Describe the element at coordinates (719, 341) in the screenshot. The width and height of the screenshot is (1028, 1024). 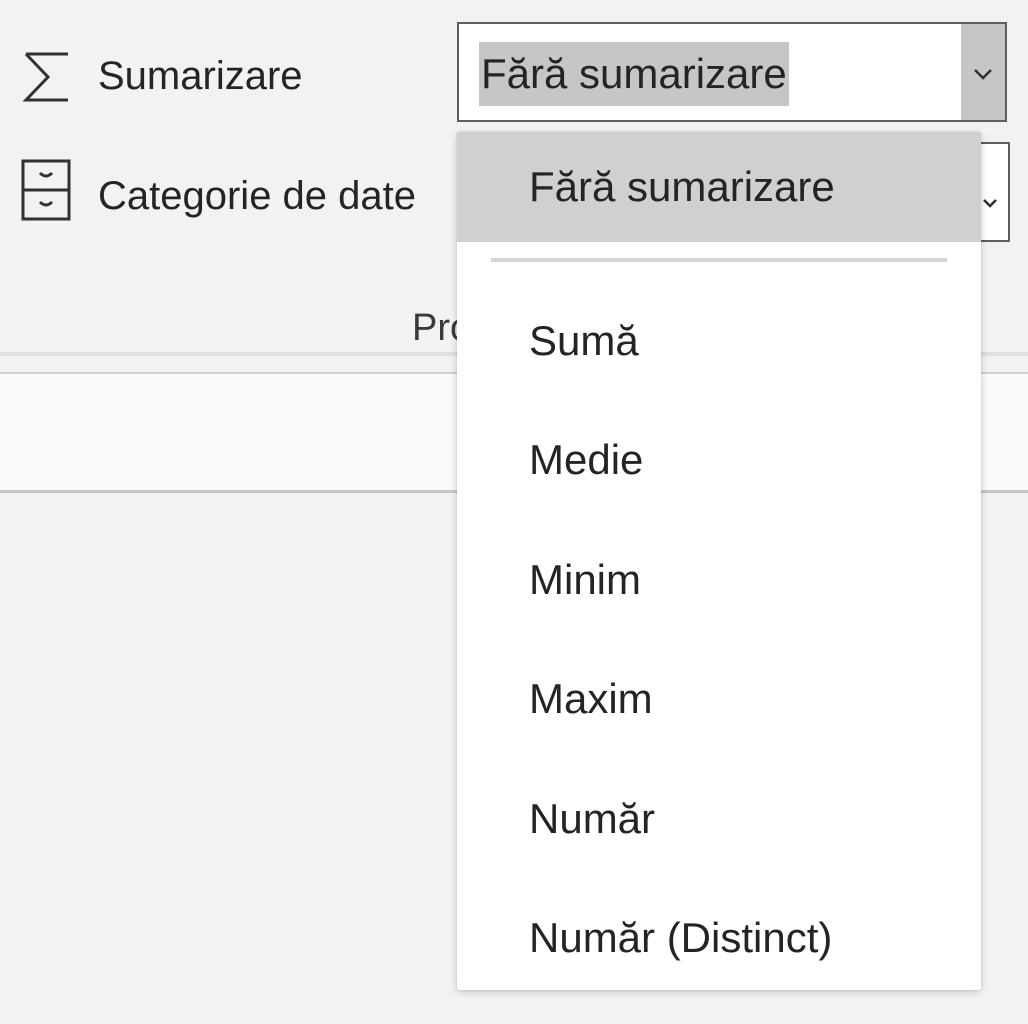
I see `menu-item-sum: Sumă` at that location.